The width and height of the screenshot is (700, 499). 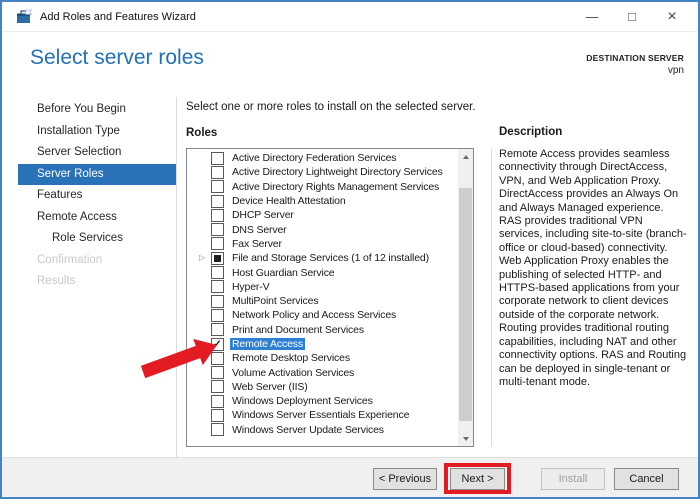 I want to click on role-label: Web Server (IIS), so click(x=270, y=386).